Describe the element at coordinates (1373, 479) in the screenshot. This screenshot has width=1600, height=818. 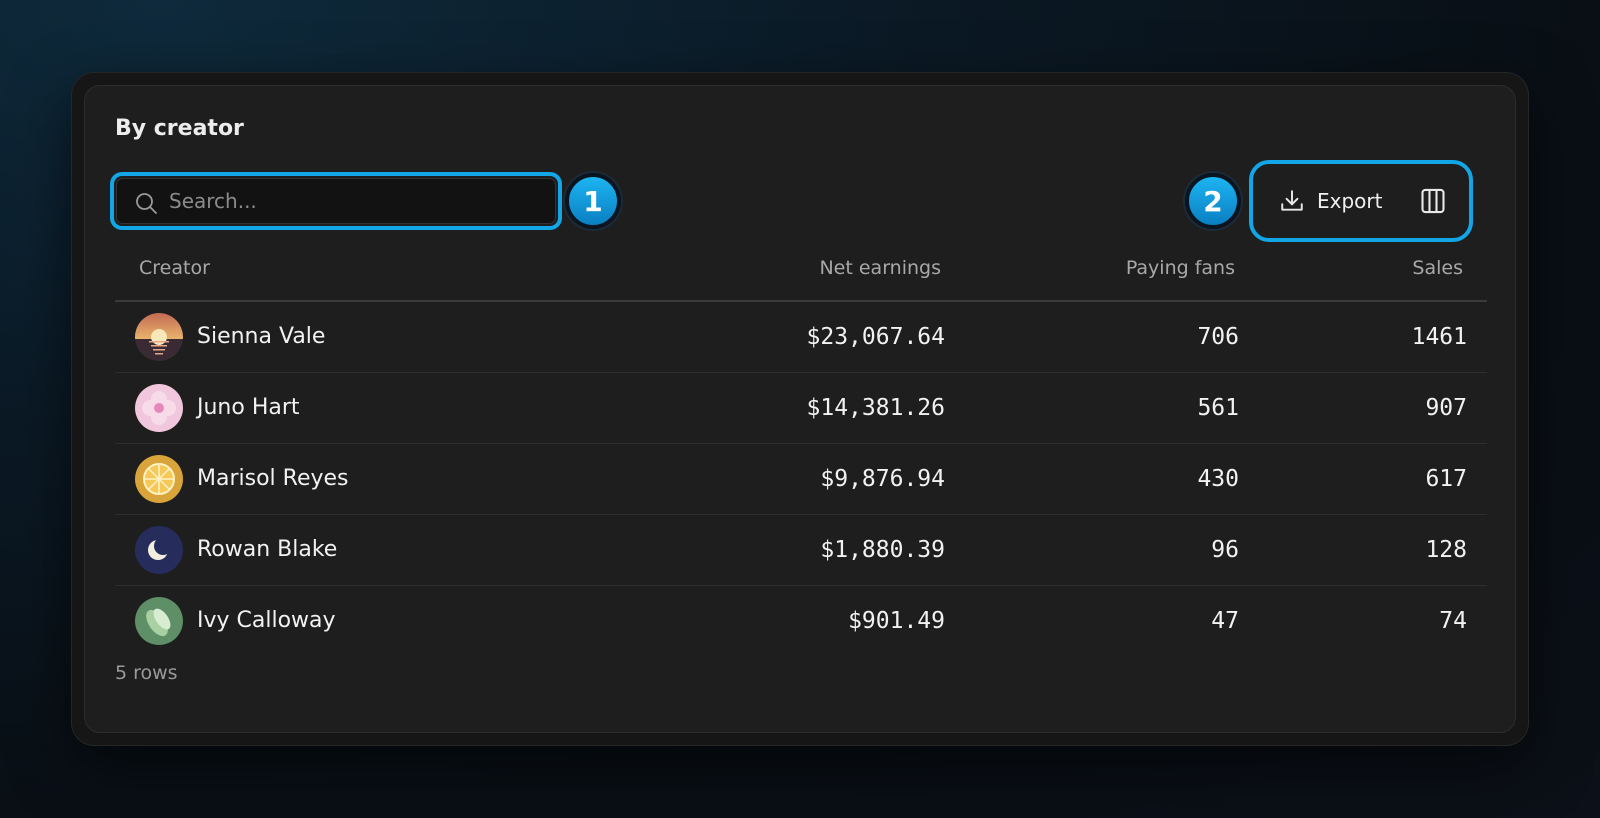
I see `sales-cell: 617` at that location.